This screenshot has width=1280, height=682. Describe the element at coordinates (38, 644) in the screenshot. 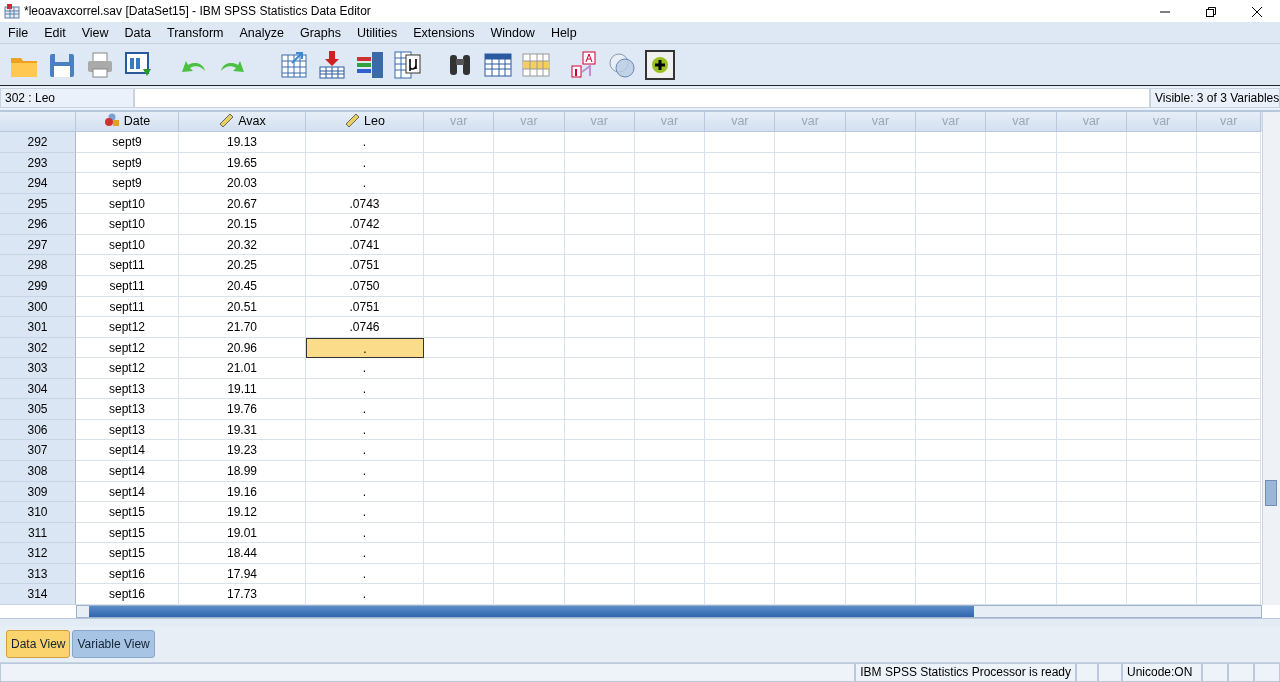

I see `view-tab: Data View` at that location.